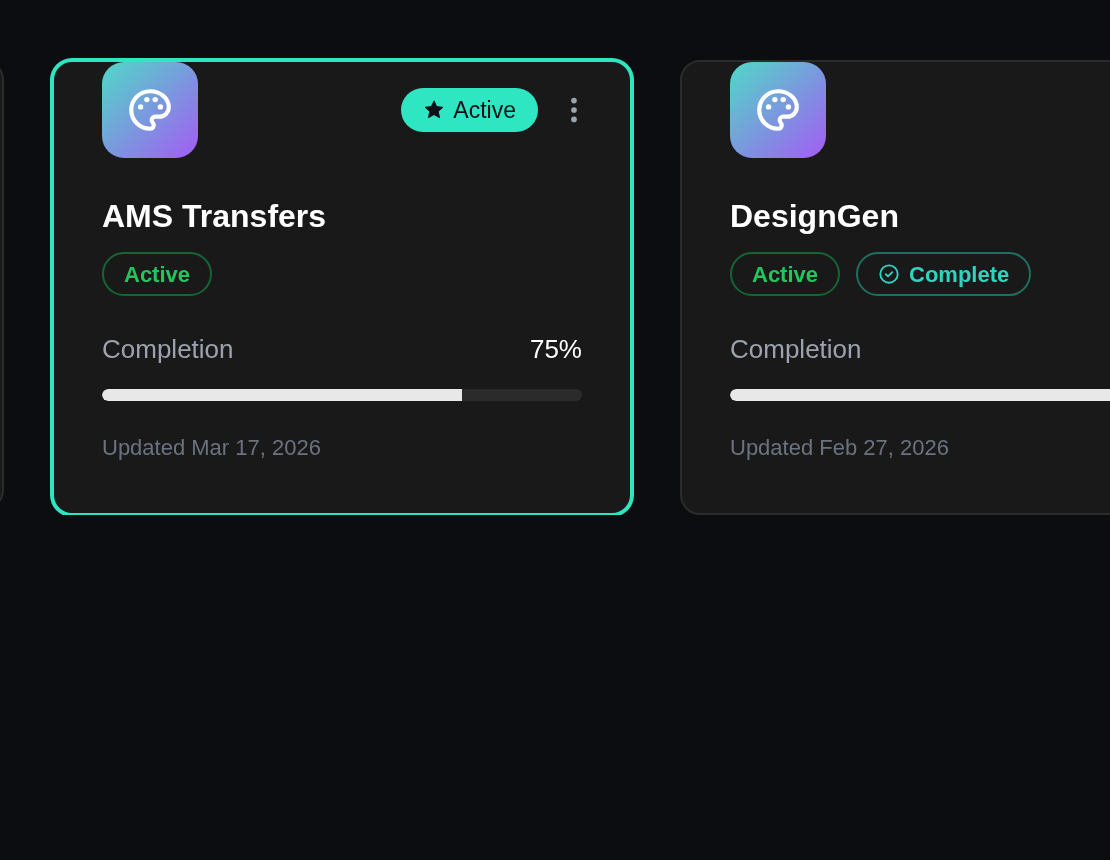  What do you see at coordinates (574, 110) in the screenshot?
I see `kebab-icon` at bounding box center [574, 110].